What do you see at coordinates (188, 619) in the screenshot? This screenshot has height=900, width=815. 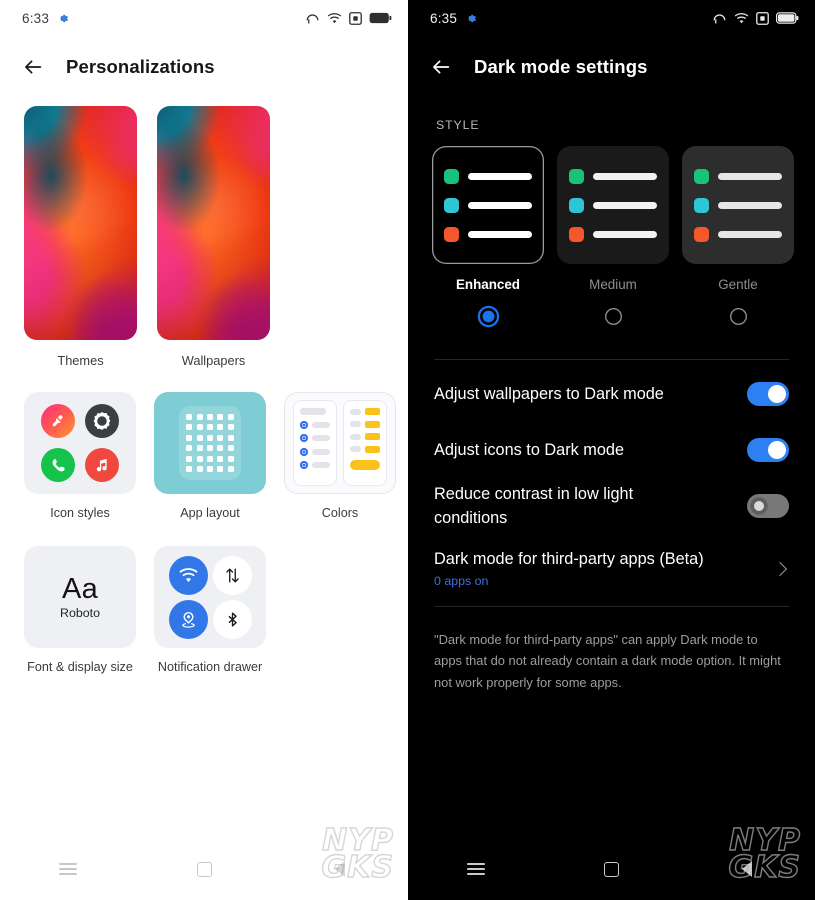 I see `location-icon` at bounding box center [188, 619].